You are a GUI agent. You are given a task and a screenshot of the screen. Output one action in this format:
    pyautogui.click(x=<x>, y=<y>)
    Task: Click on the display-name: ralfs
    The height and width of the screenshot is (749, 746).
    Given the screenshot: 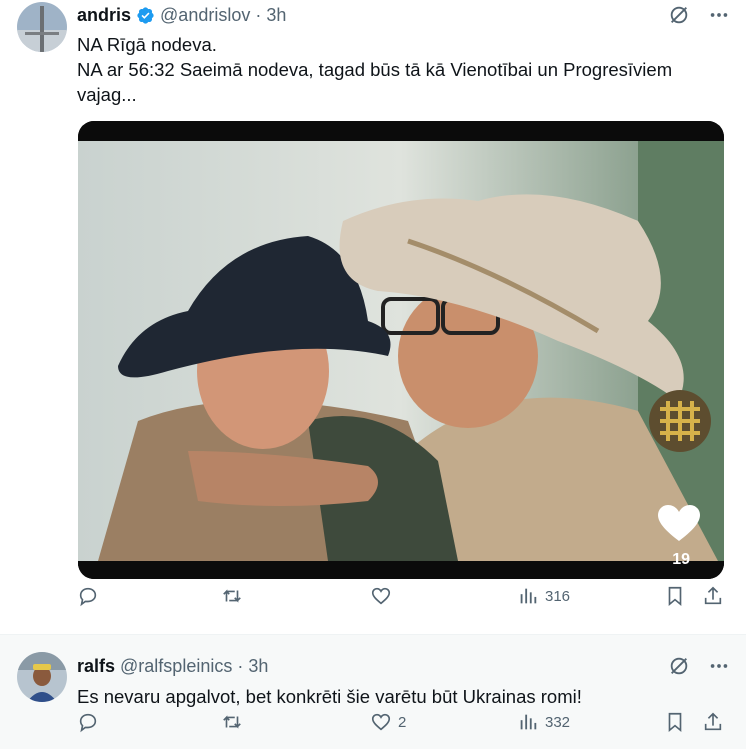 What is the action you would take?
    pyautogui.click(x=96, y=666)
    